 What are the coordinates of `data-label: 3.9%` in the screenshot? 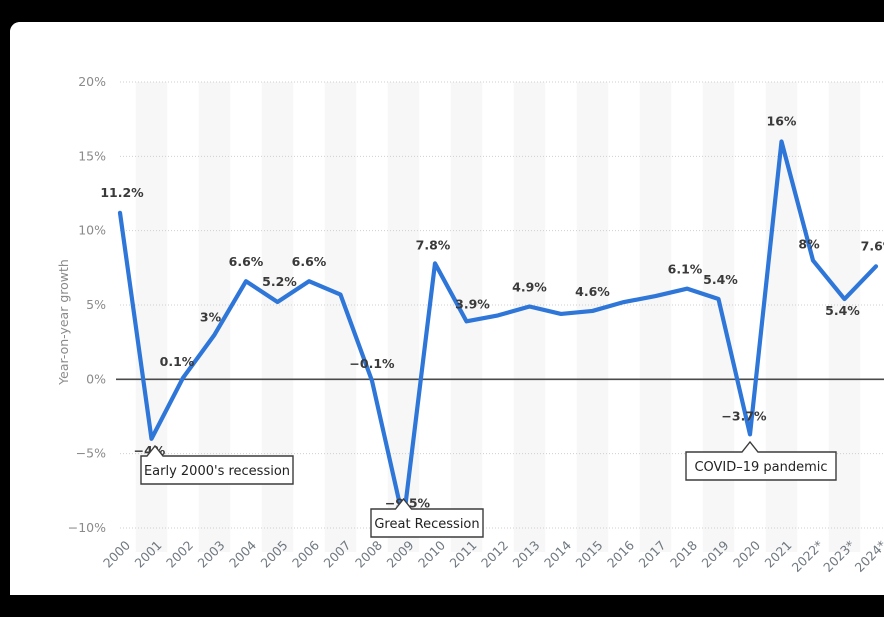 It's located at (472, 303).